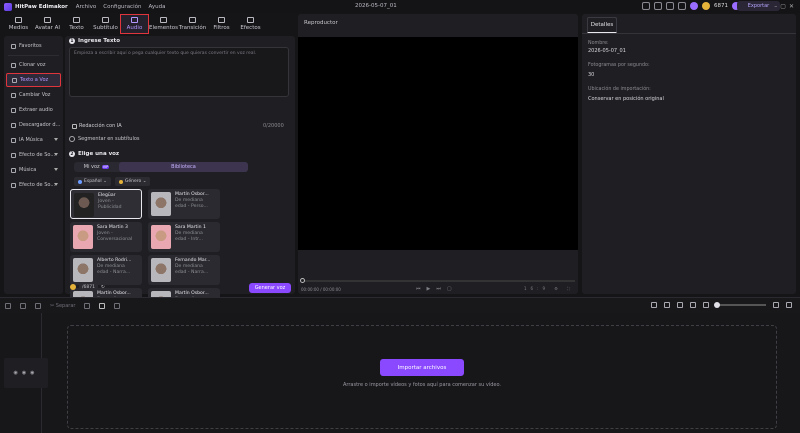  Describe the element at coordinates (183, 167) in the screenshot. I see `tab-biblioteca: Biblioteca` at that location.